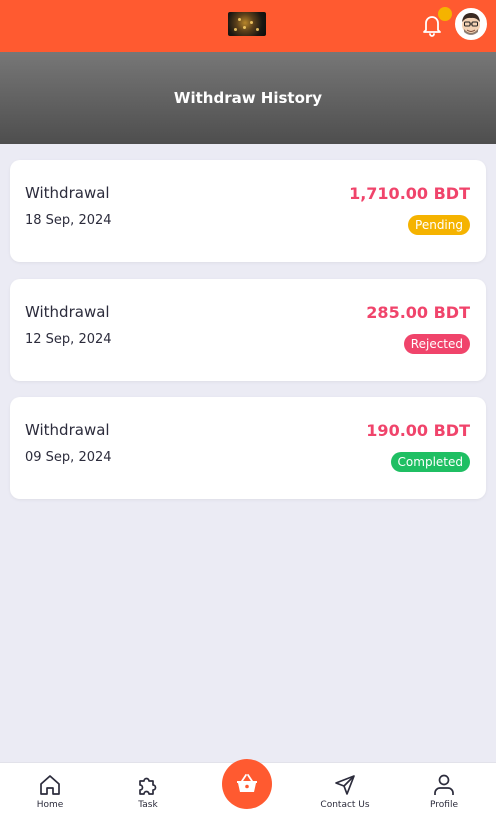 Image resolution: width=496 pixels, height=819 pixels. I want to click on nav-profile: Profile, so click(444, 791).